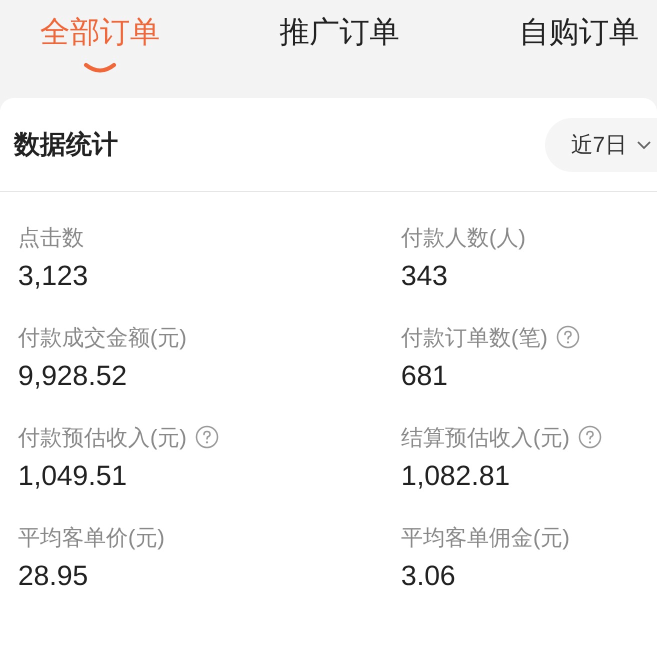 This screenshot has height=660, width=657. What do you see at coordinates (54, 576) in the screenshot?
I see `metric-value: 28.95` at bounding box center [54, 576].